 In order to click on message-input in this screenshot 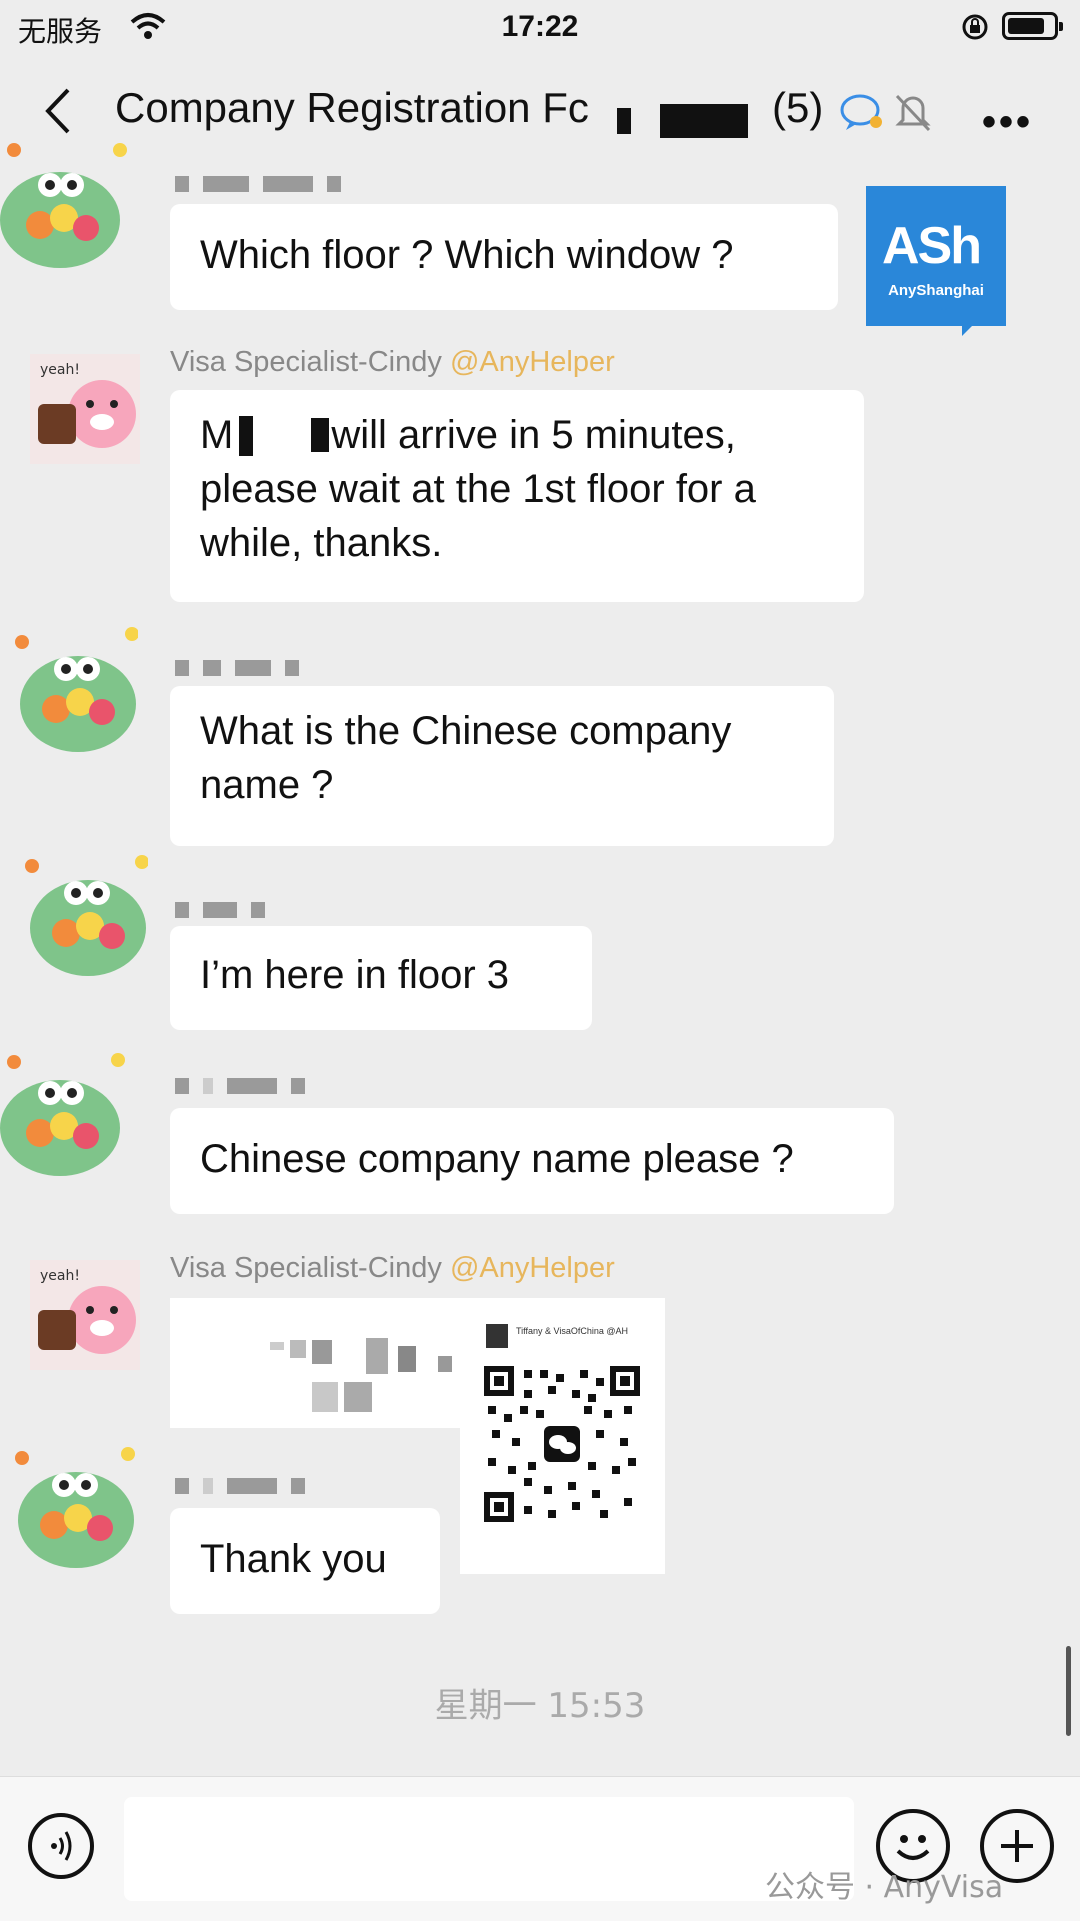, I will do `click(489, 1849)`.